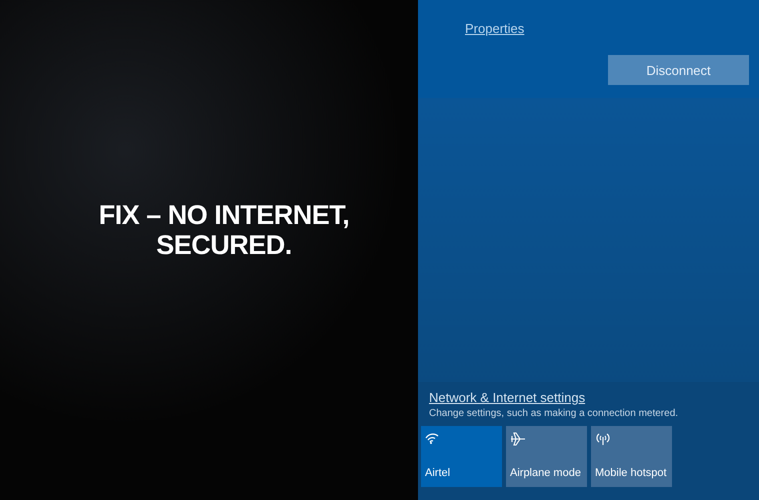  What do you see at coordinates (631, 456) in the screenshot?
I see `quick-action-tile: Mobile hotspot` at bounding box center [631, 456].